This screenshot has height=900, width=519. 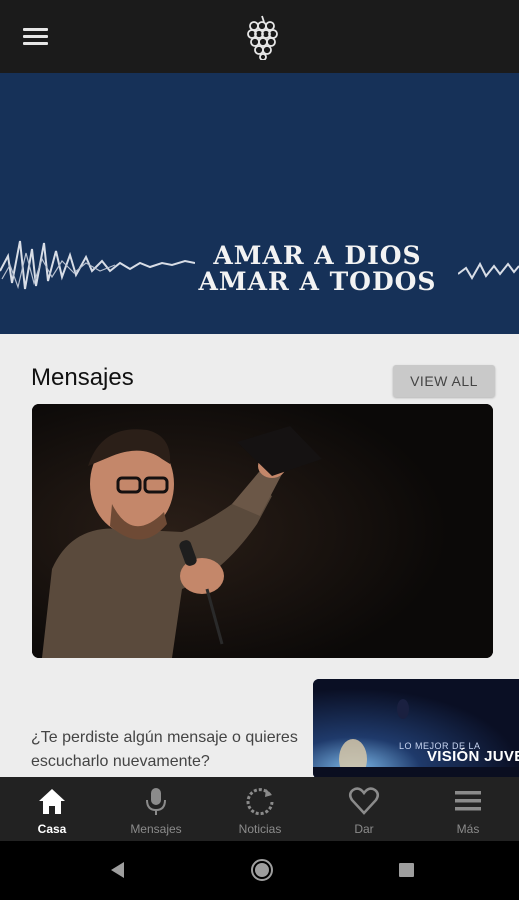 I want to click on refresh-icon, so click(x=260, y=802).